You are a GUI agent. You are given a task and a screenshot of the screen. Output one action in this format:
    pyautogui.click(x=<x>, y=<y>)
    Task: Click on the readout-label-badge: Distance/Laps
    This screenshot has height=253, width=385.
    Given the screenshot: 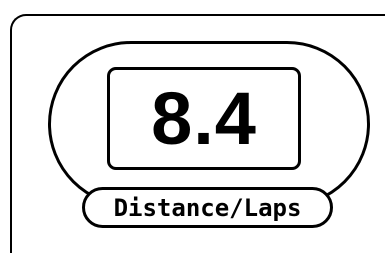 What is the action you would take?
    pyautogui.click(x=207, y=207)
    